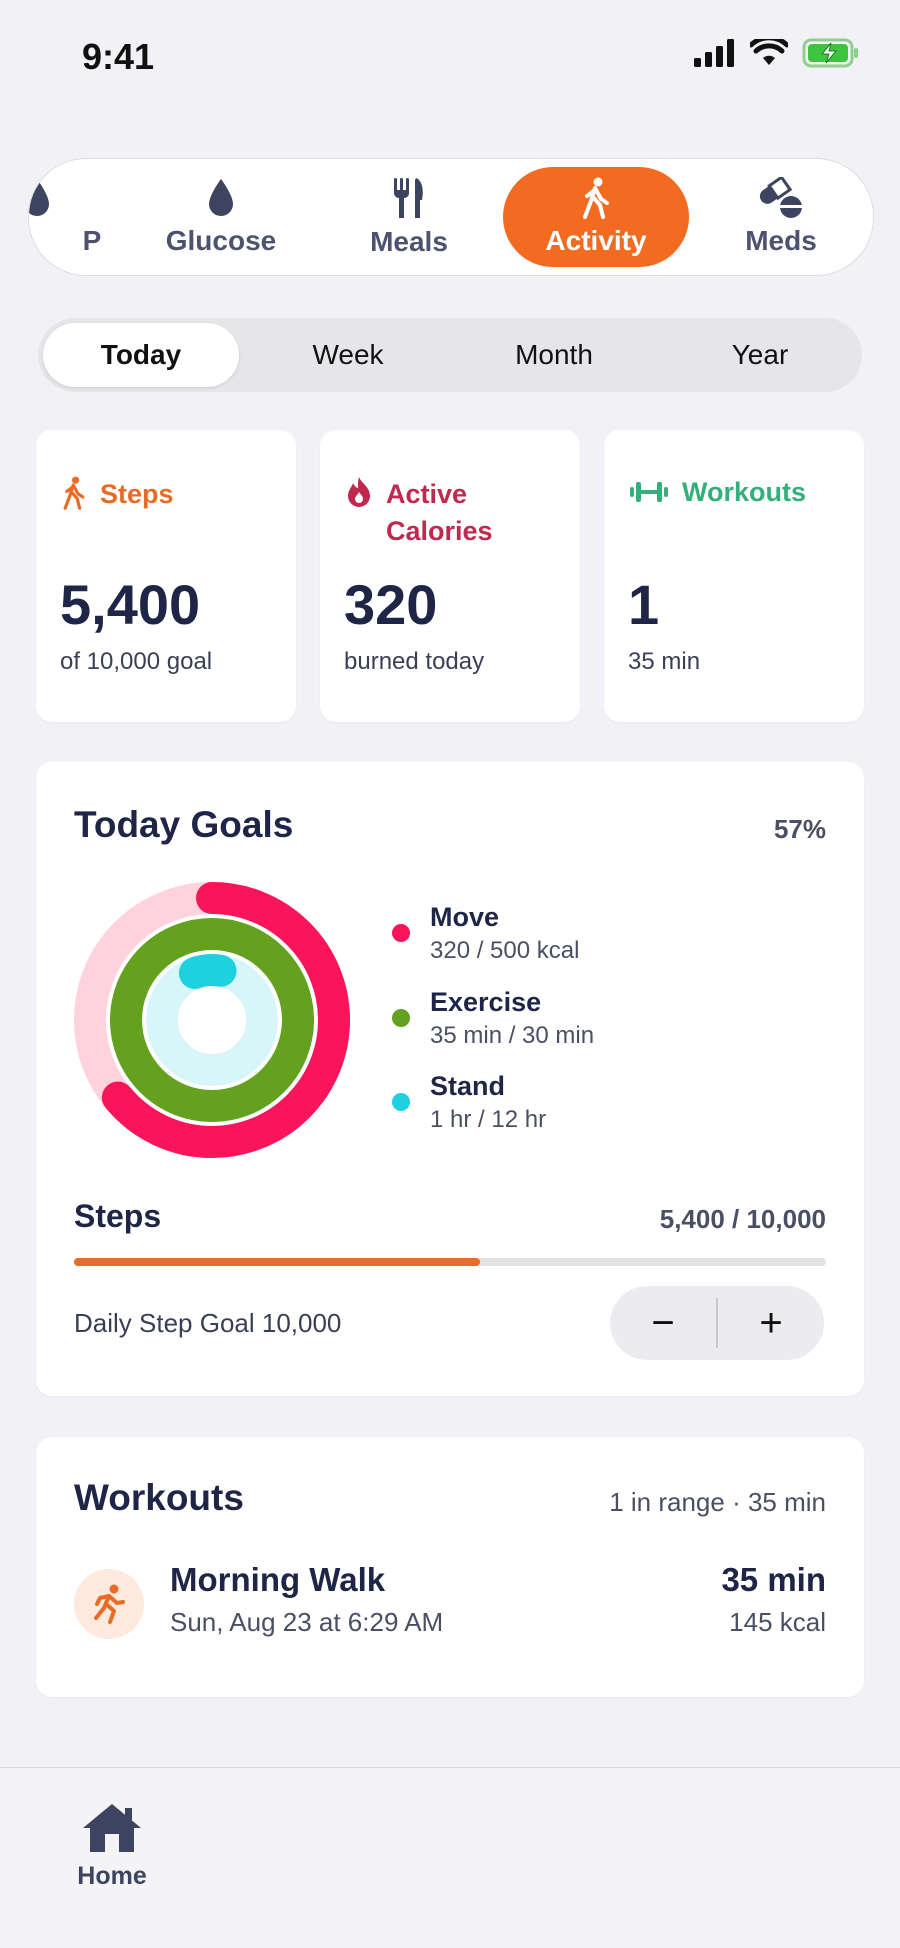  I want to click on workouts-card-title: Workouts, so click(718, 492).